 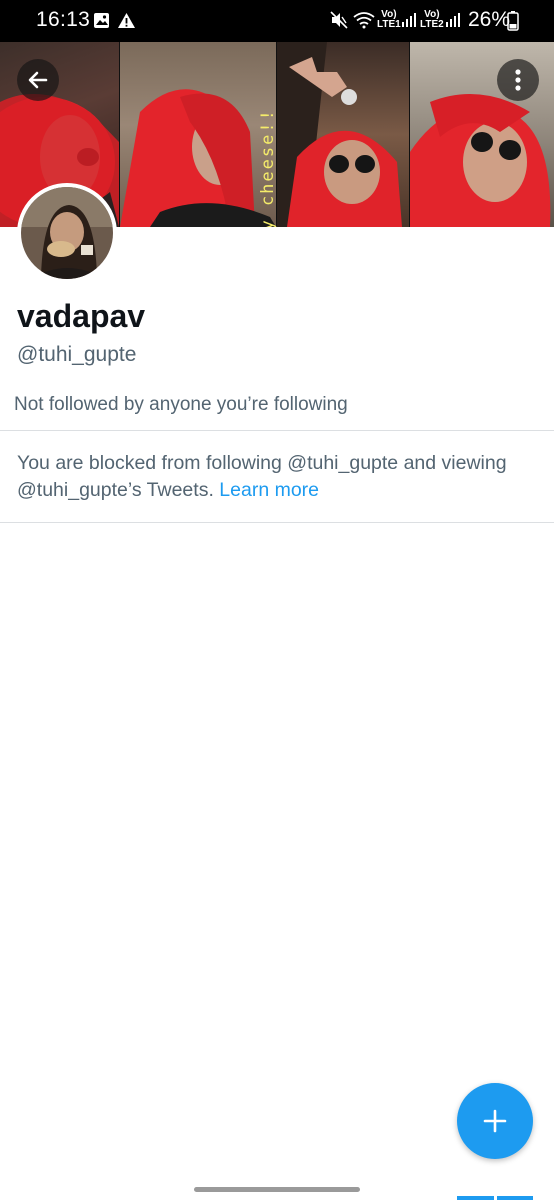 I want to click on status-bar: 16:13 Vo) LTE1 Vo) LTE2 26%, so click(x=277, y=21).